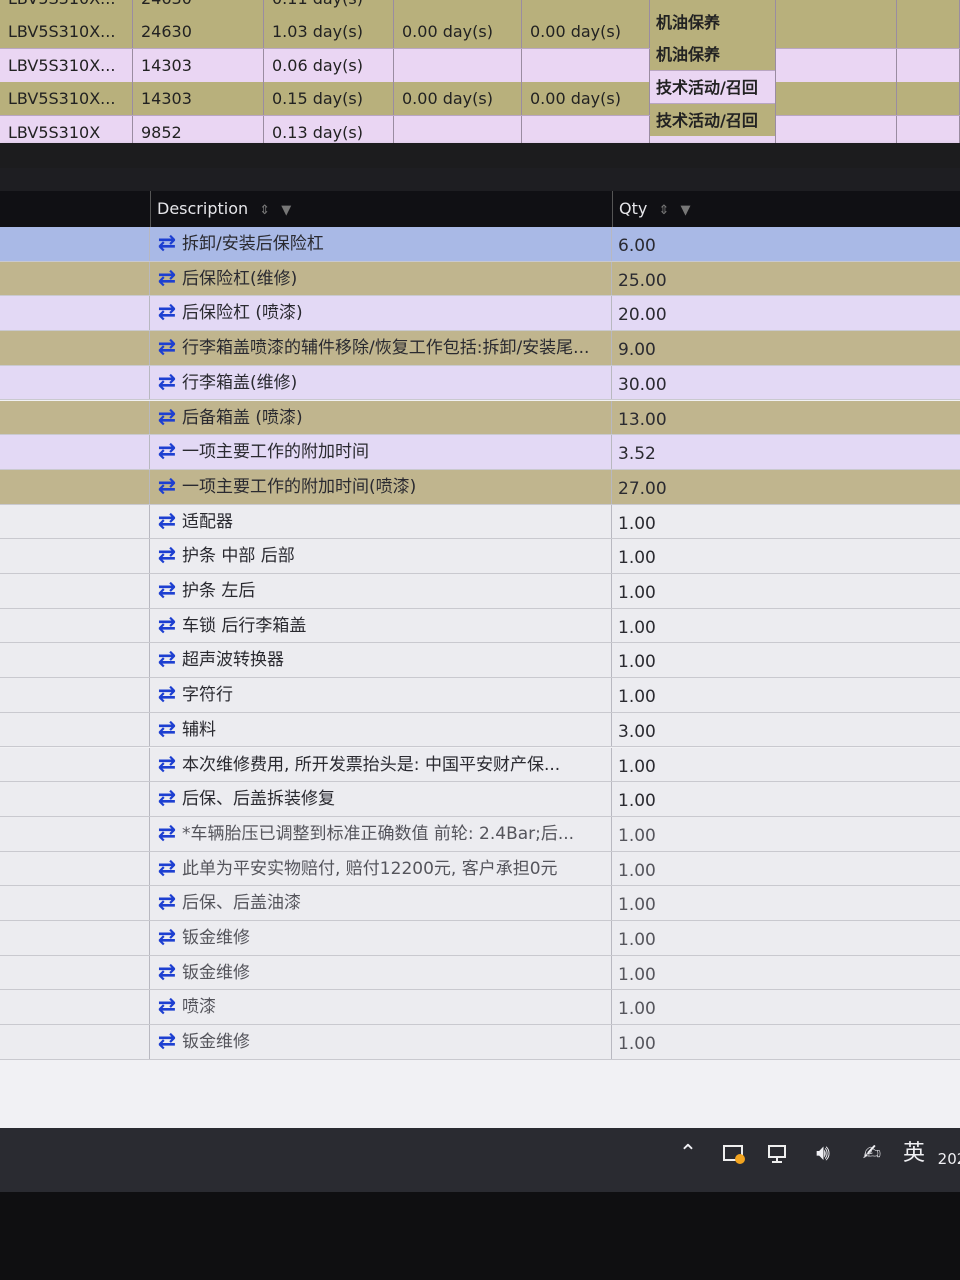  Describe the element at coordinates (381, 452) in the screenshot. I see `description-cell: ⇄ 一项主要工作的附加时间` at that location.